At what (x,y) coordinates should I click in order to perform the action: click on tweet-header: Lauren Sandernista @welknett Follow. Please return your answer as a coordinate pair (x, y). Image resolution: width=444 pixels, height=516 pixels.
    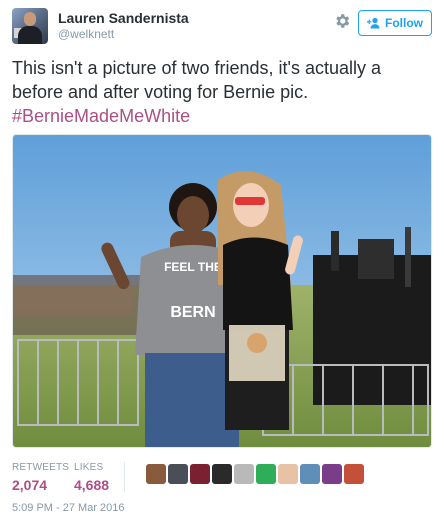
    Looking at the image, I should click on (222, 26).